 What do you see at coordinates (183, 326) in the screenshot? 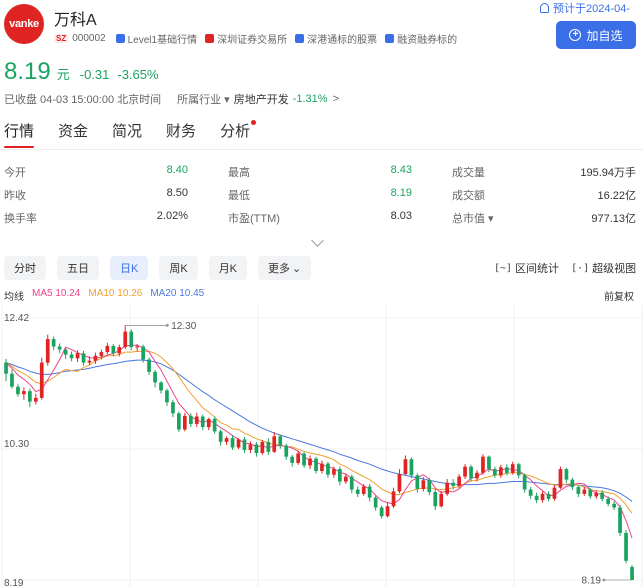
I see `high-marker-label: 12.30` at bounding box center [183, 326].